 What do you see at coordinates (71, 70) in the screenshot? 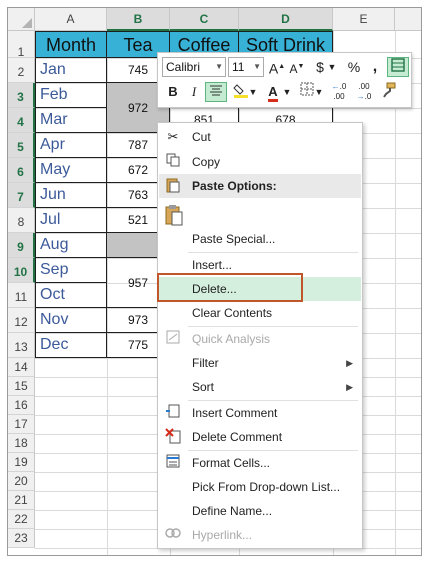
I see `month-cell: Jan` at bounding box center [71, 70].